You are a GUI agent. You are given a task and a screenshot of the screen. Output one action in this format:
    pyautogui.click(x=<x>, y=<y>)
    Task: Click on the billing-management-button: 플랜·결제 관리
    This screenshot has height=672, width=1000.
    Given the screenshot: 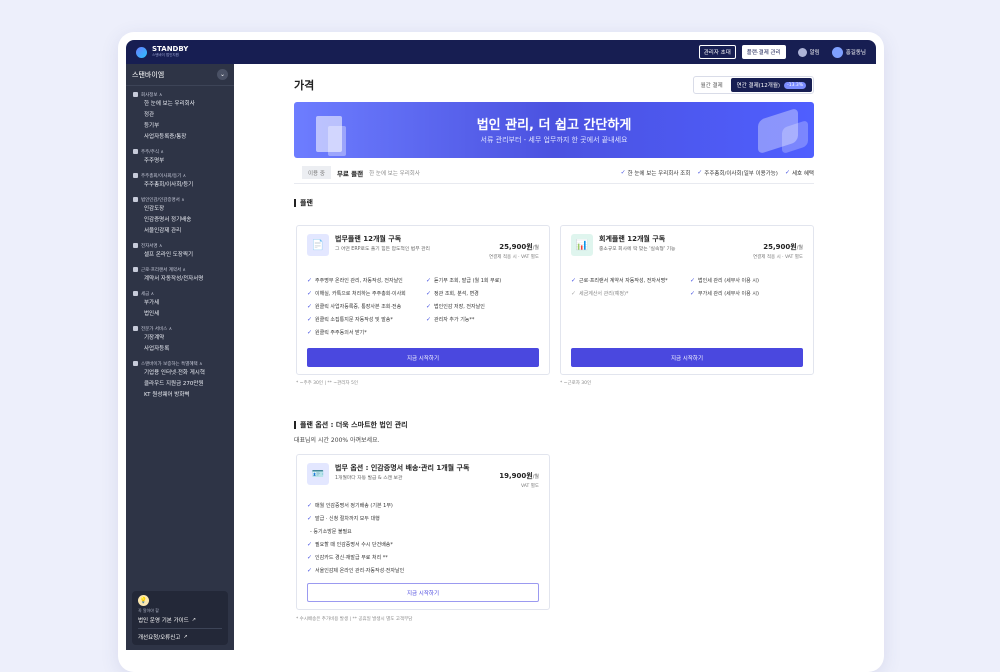 What is the action you would take?
    pyautogui.click(x=763, y=52)
    